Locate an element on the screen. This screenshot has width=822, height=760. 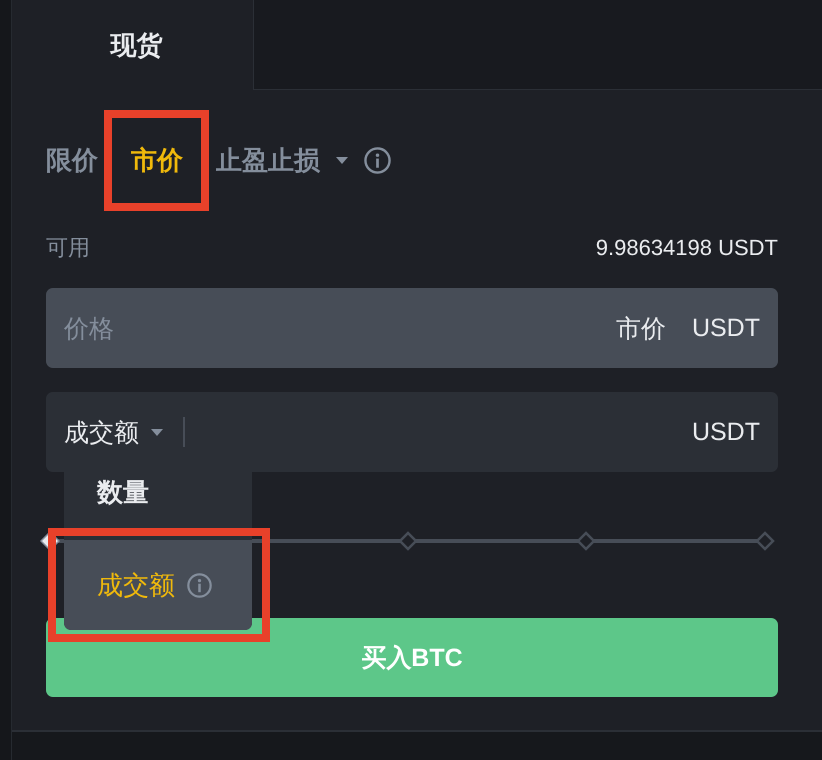
amount-unit: USDT is located at coordinates (726, 432).